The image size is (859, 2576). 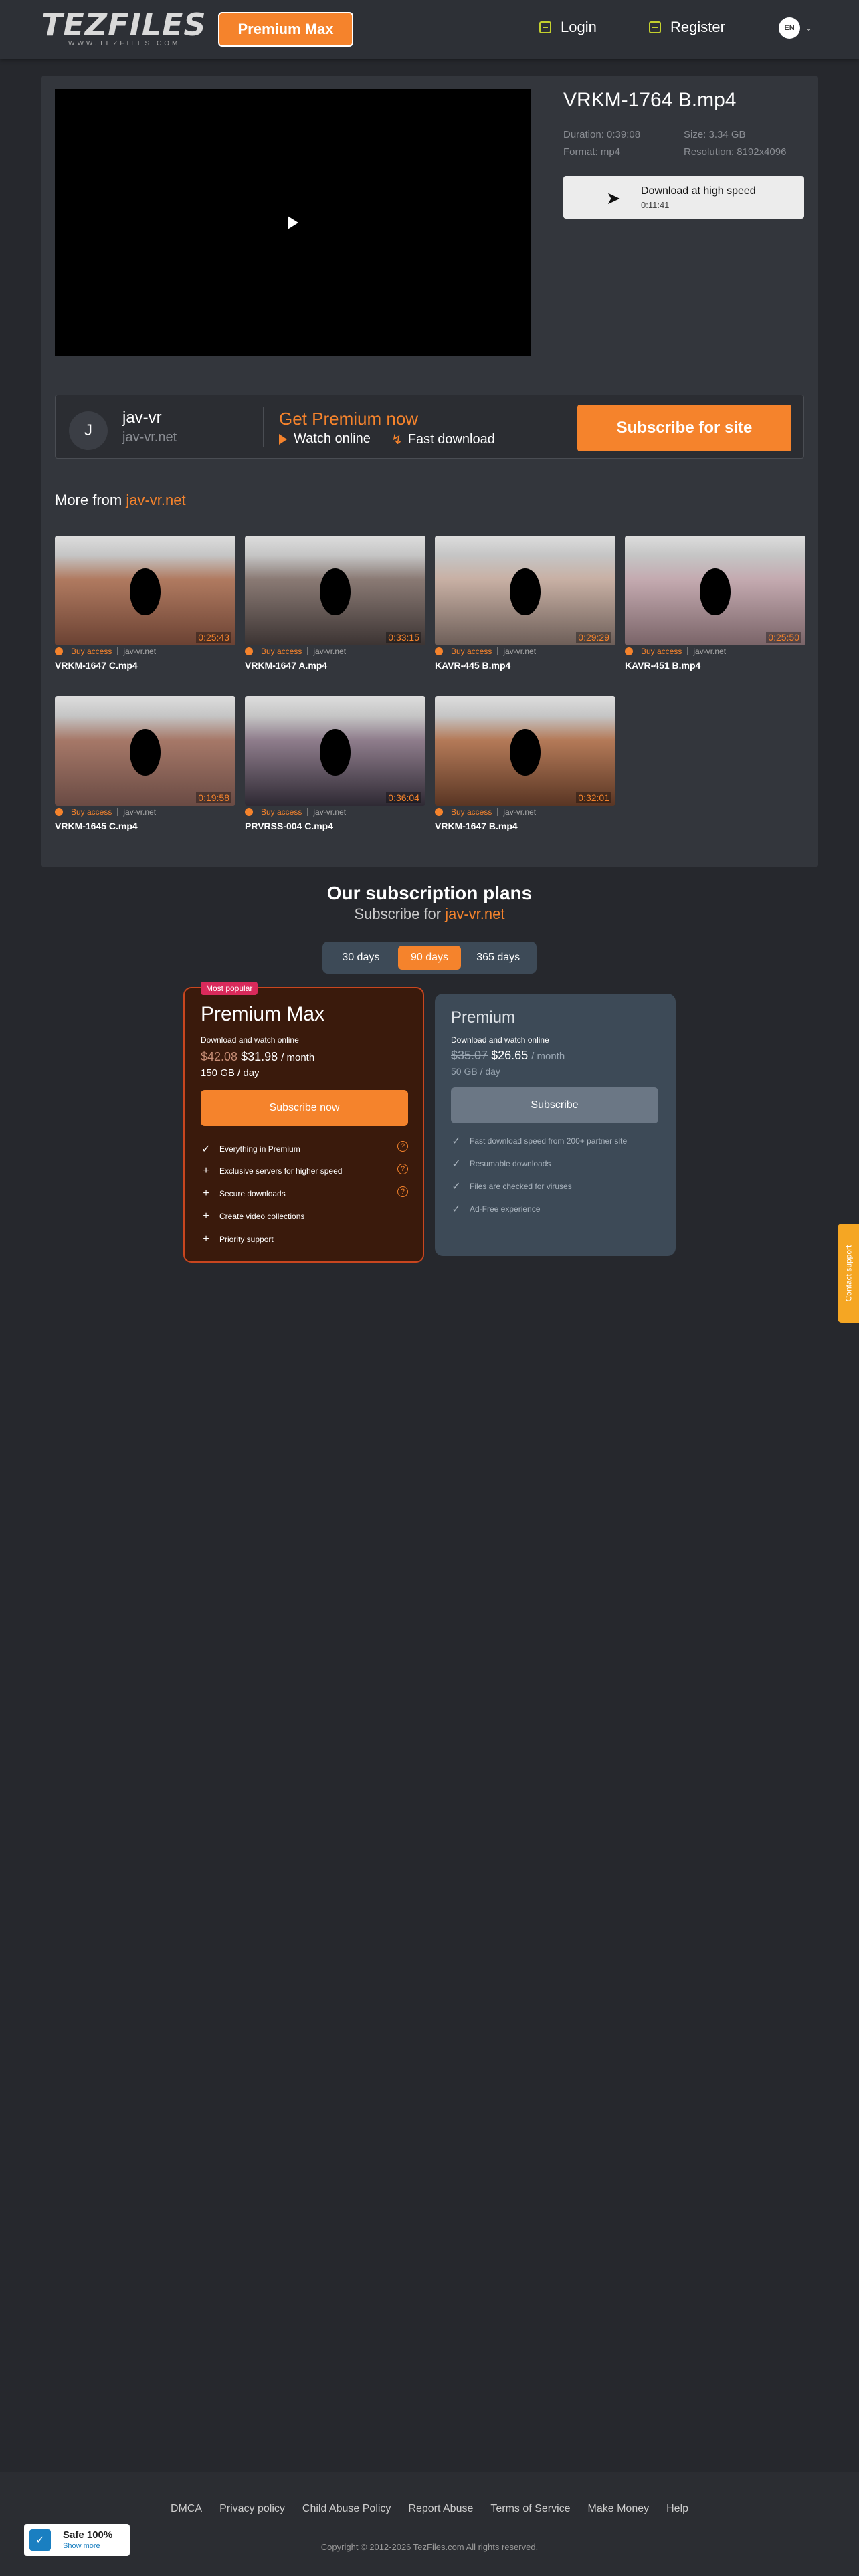 I want to click on site-name: jav-vr, so click(x=142, y=418).